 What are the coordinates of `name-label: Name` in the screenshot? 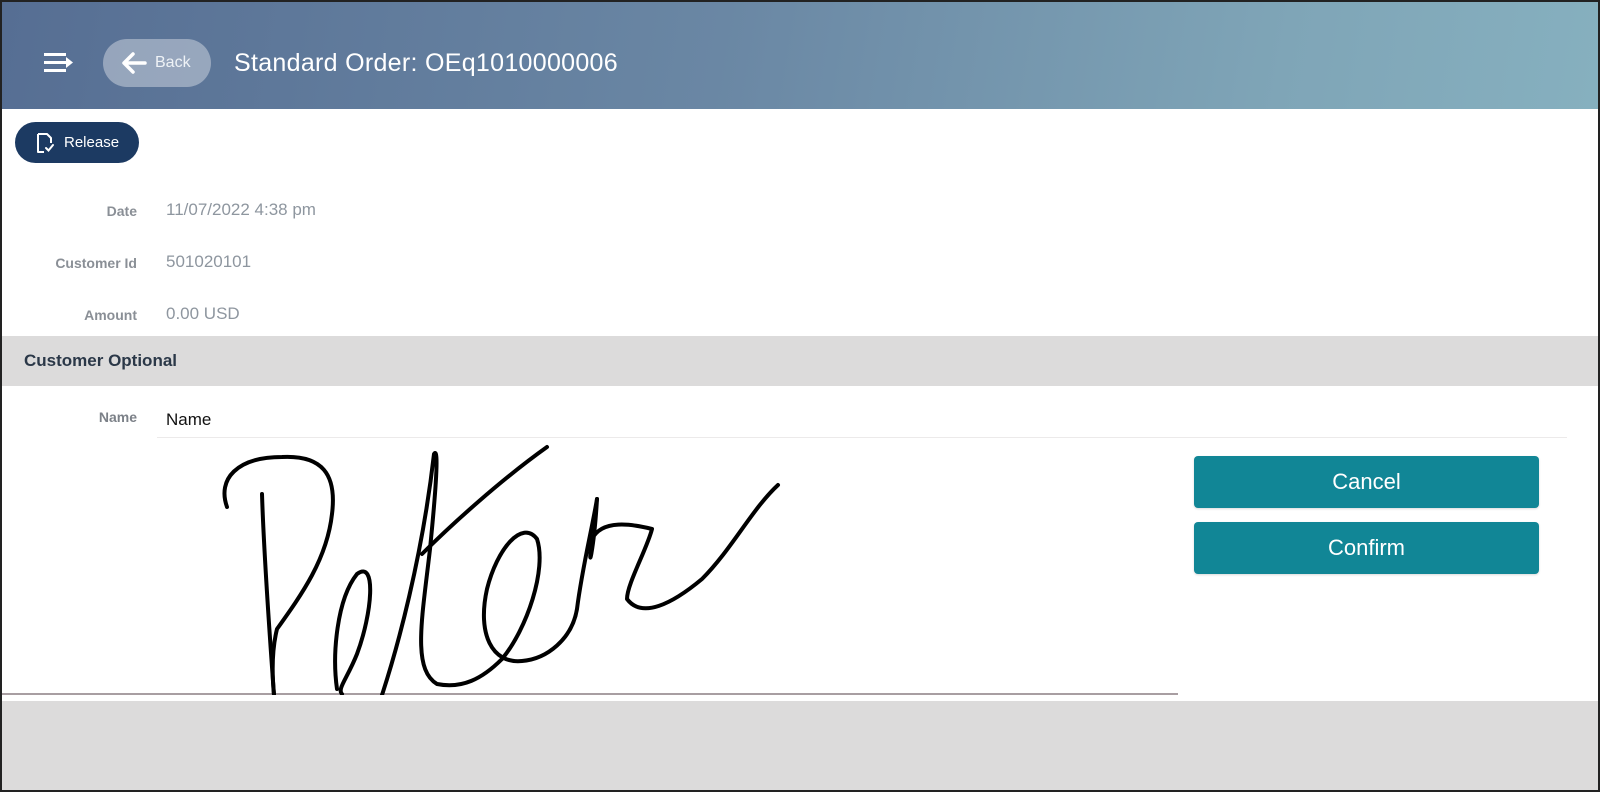 It's located at (117, 417).